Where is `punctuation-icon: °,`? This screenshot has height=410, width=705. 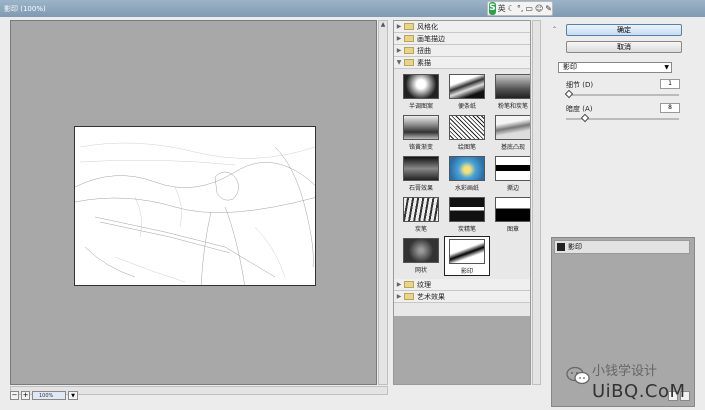
punctuation-icon: °, is located at coordinates (520, 8).